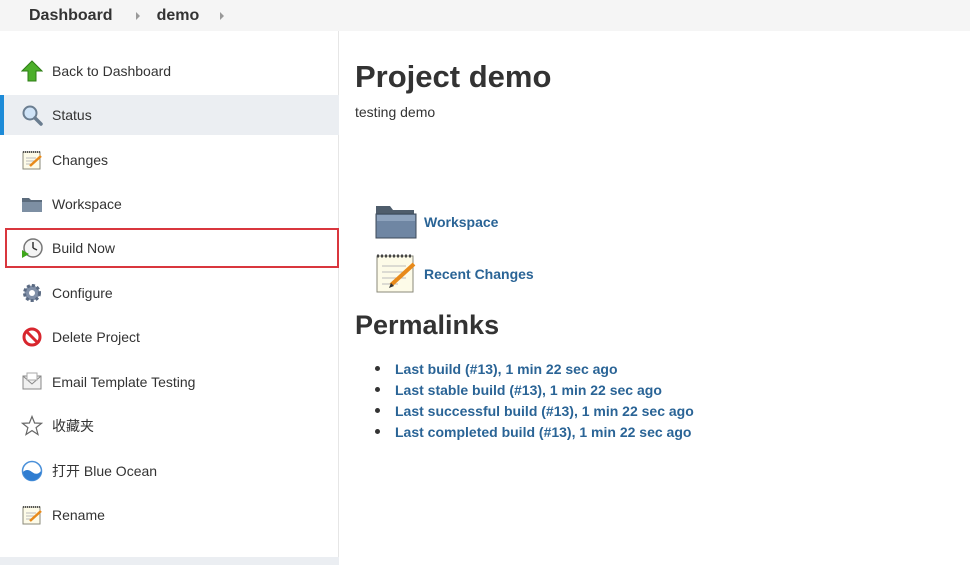 The width and height of the screenshot is (970, 565). I want to click on sidebar-item-rename: Rename, so click(169, 515).